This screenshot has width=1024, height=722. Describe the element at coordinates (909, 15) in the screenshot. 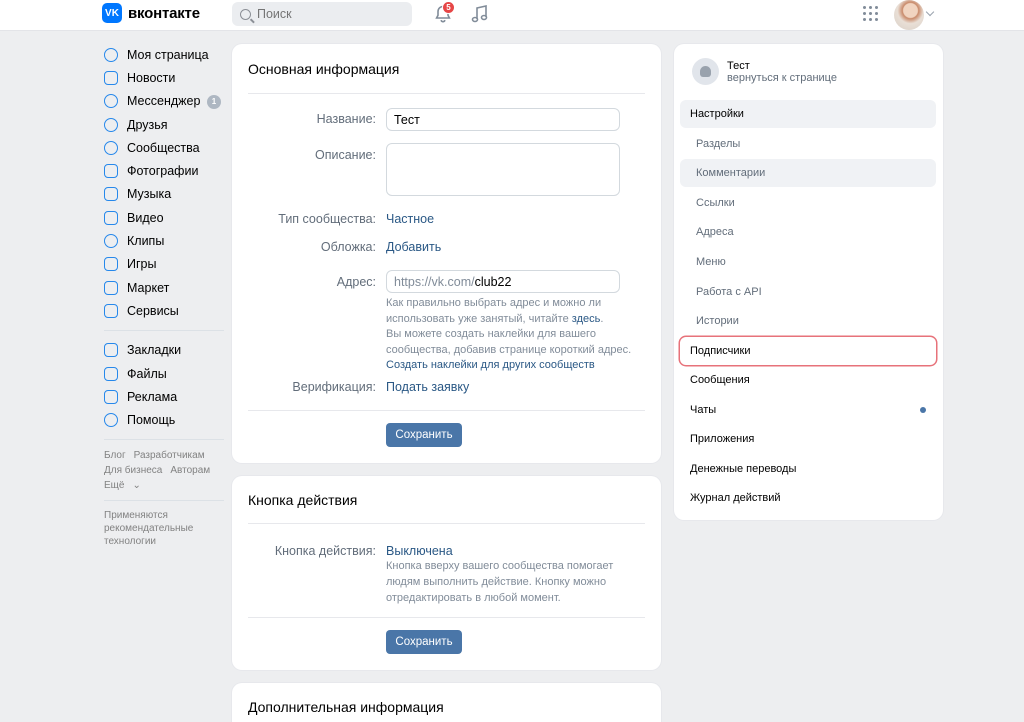

I see `user-avatar` at that location.